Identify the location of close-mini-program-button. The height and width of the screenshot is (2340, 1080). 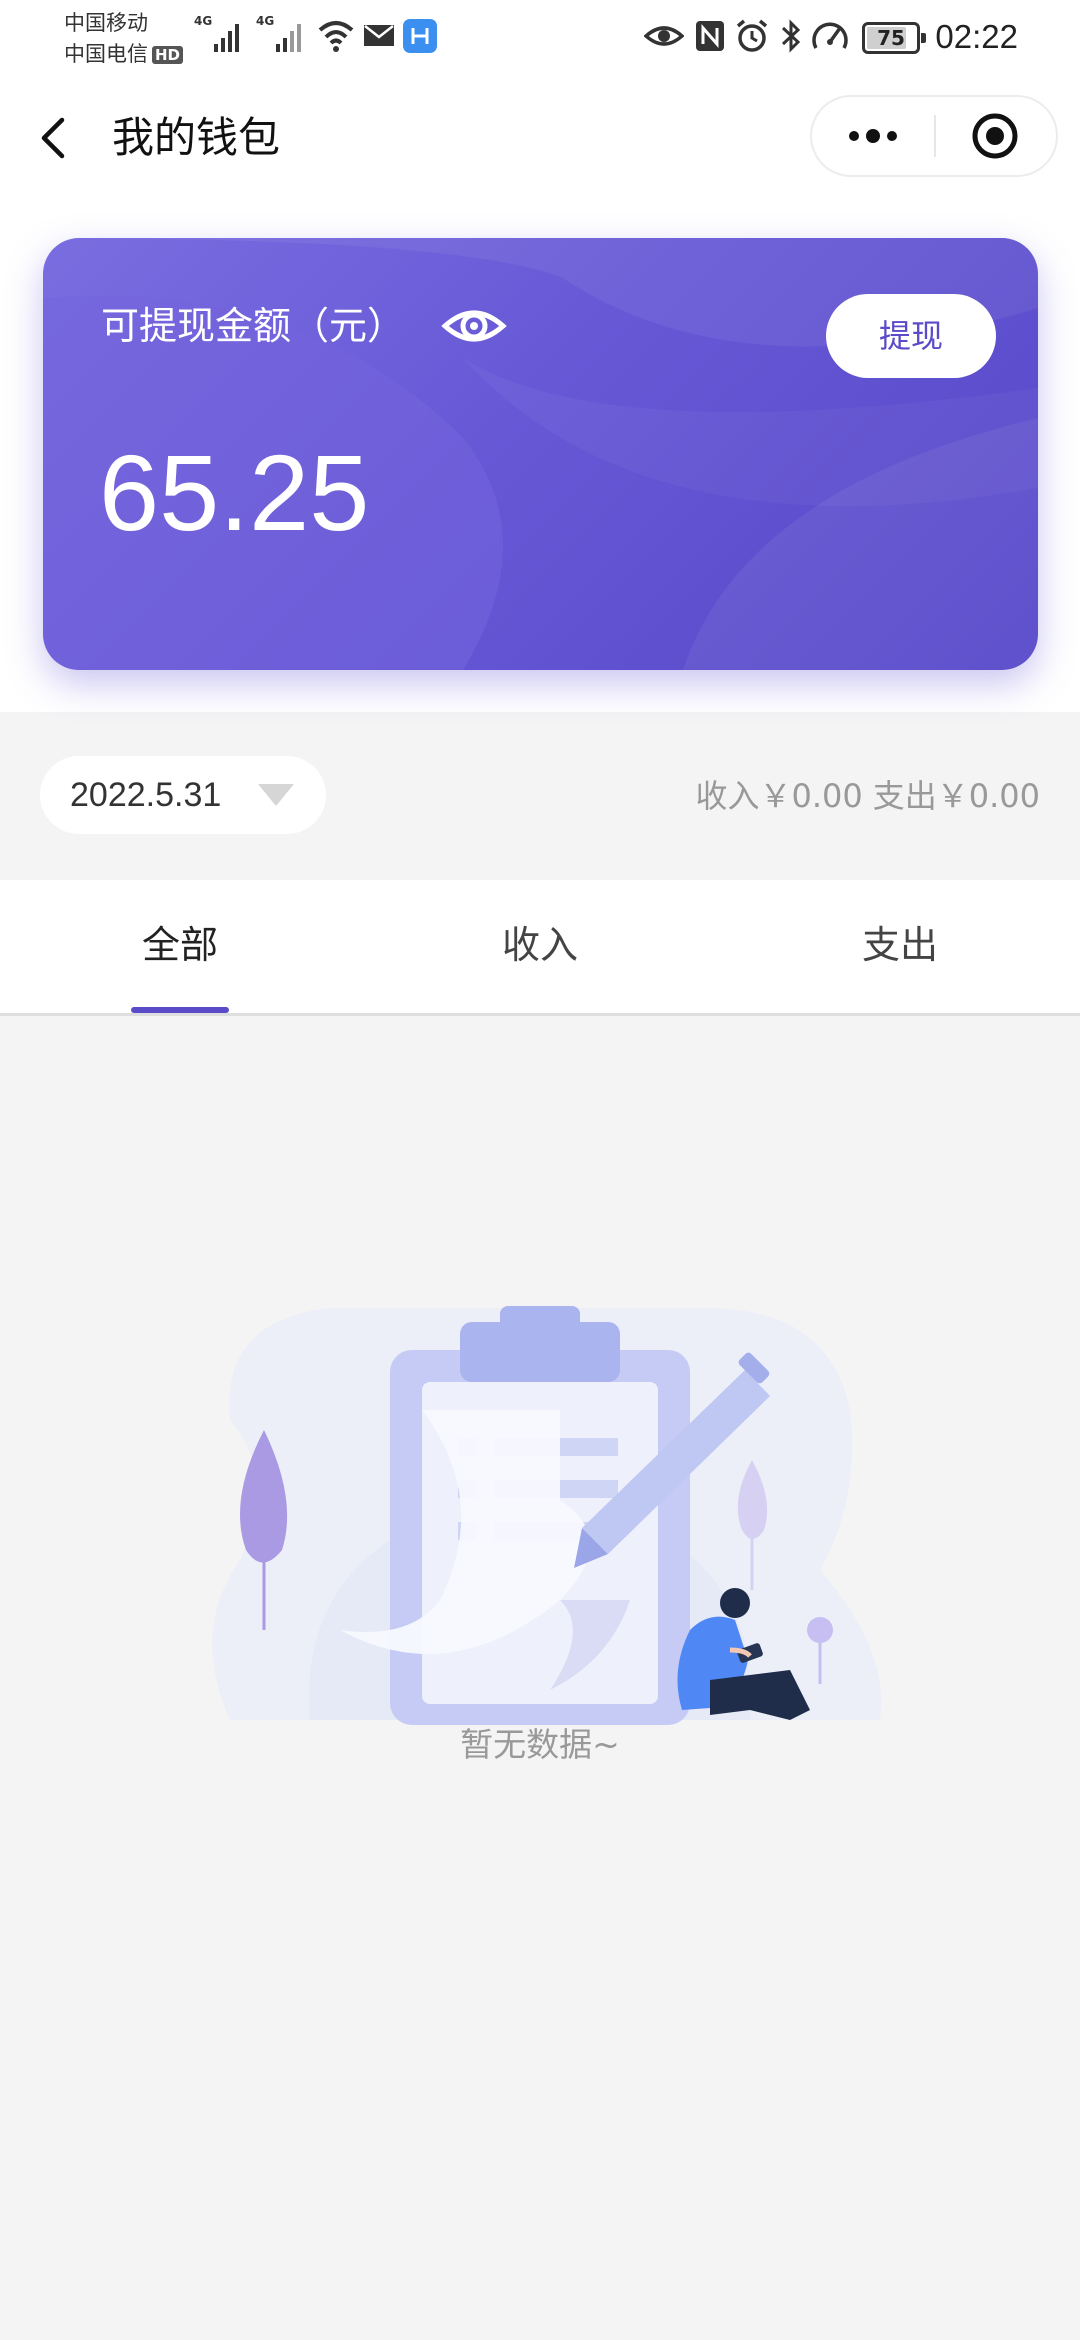
(997, 136).